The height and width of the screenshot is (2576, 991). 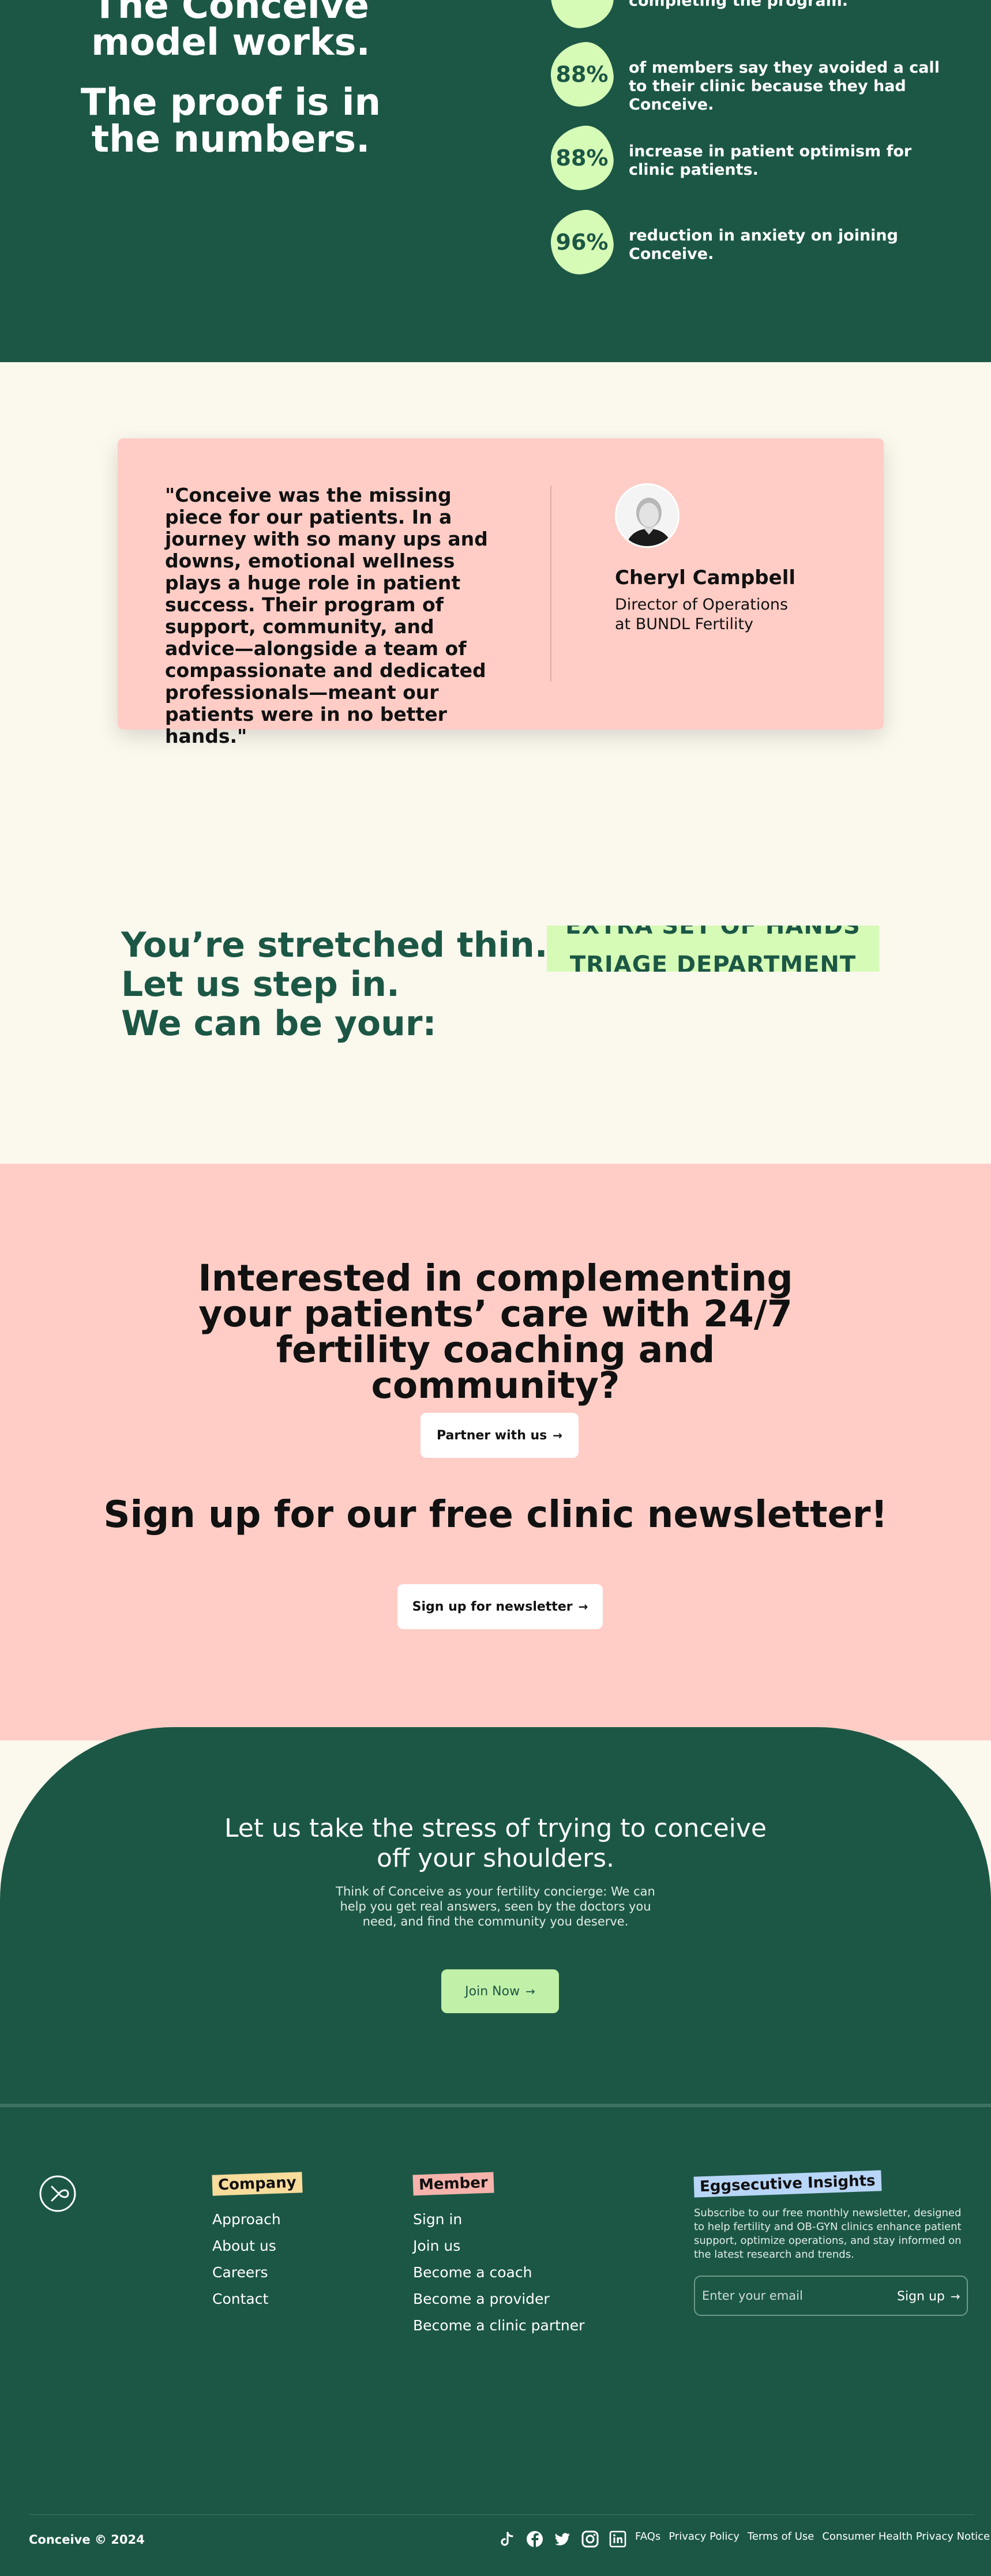 I want to click on email-field, so click(x=794, y=2296).